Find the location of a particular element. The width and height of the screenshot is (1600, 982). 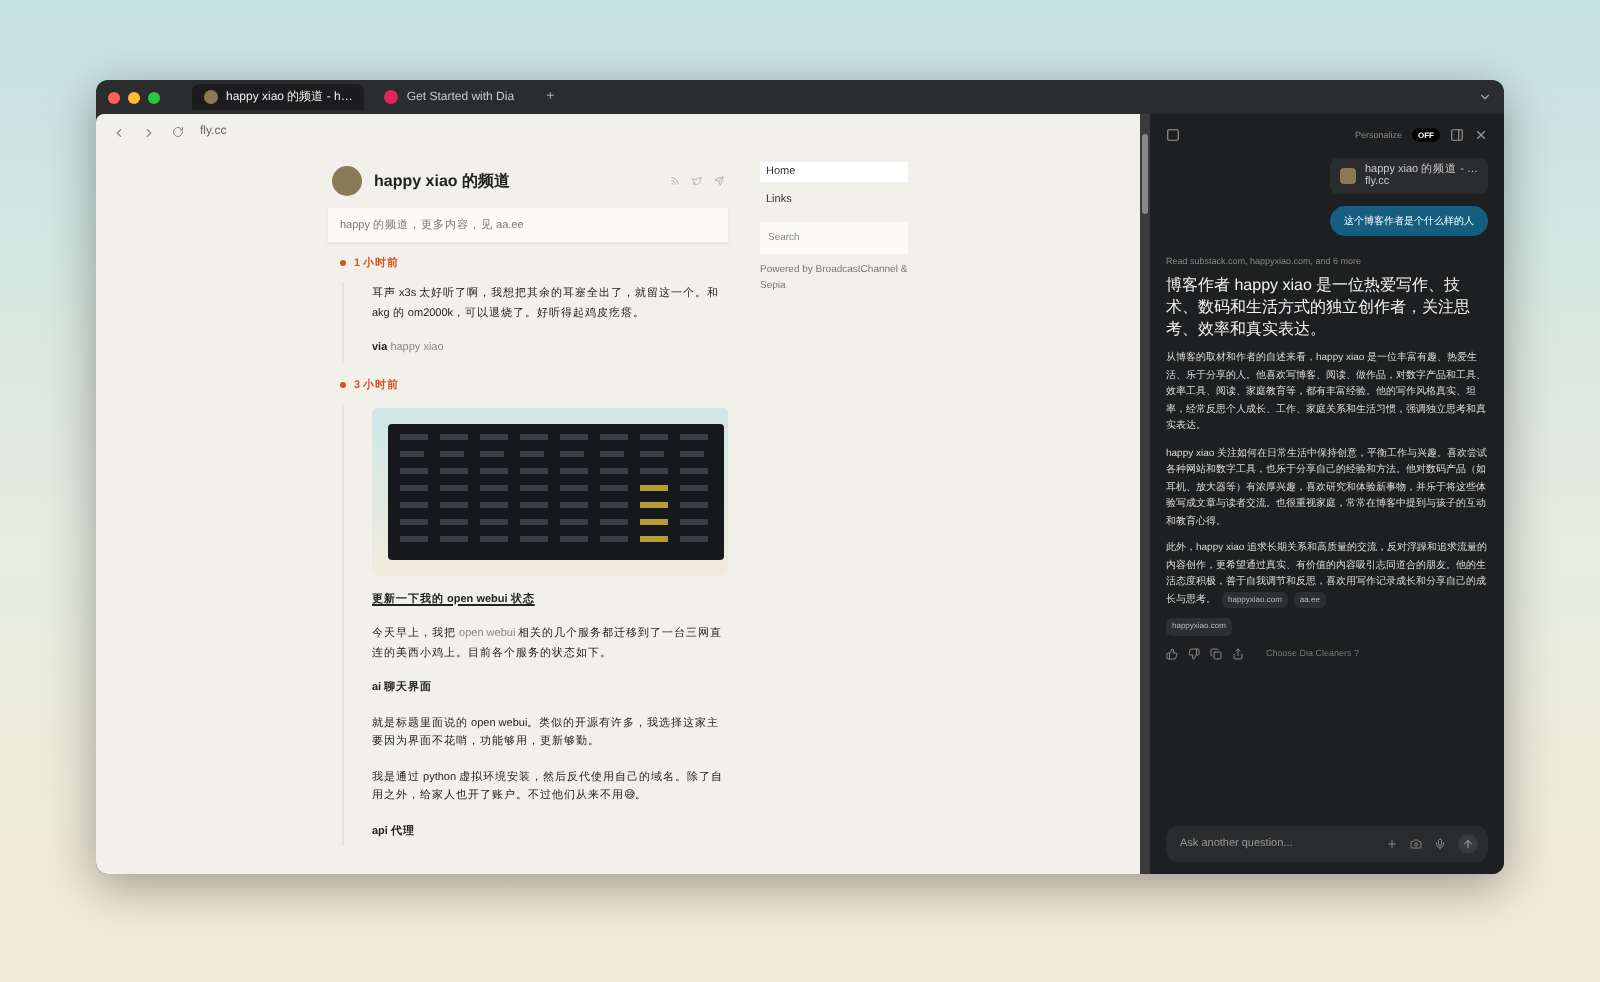

close-icon is located at coordinates (1481, 134).